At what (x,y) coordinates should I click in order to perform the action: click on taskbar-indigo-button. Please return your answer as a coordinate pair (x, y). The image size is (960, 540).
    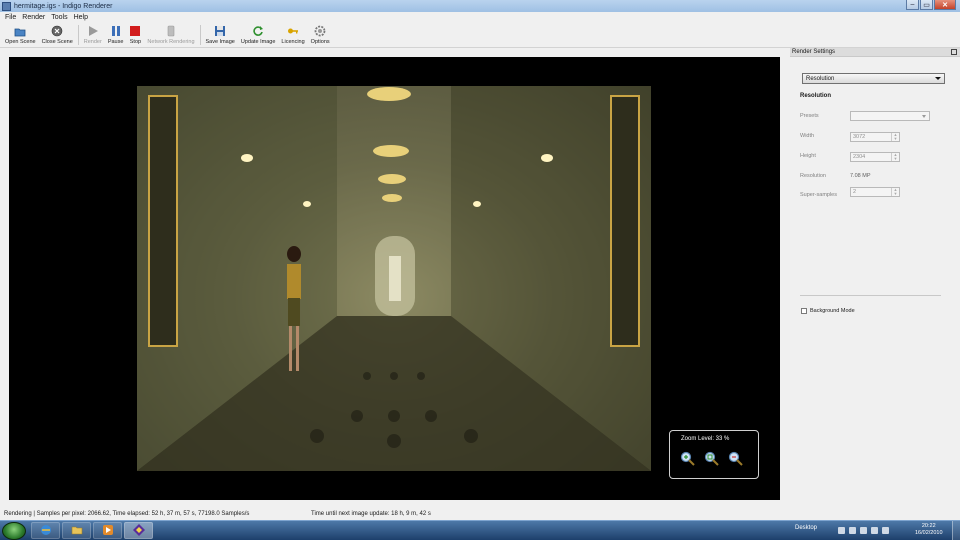
    Looking at the image, I should click on (138, 530).